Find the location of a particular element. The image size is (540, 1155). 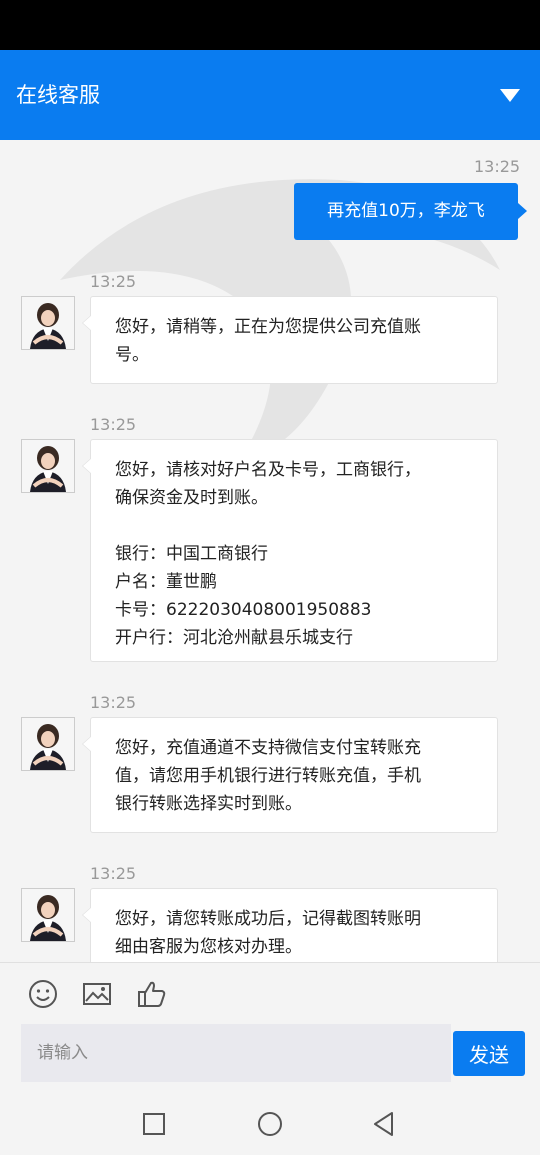

composer: 发送 is located at coordinates (270, 1056).